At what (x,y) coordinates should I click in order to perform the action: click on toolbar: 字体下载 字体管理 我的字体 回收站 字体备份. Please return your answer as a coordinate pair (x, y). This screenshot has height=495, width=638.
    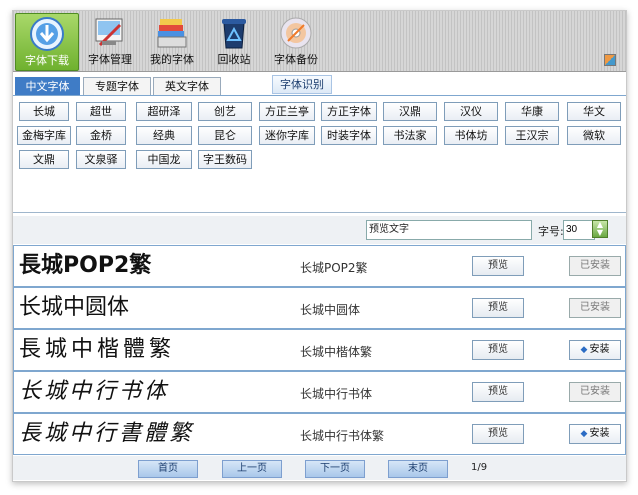
    Looking at the image, I should click on (319, 41).